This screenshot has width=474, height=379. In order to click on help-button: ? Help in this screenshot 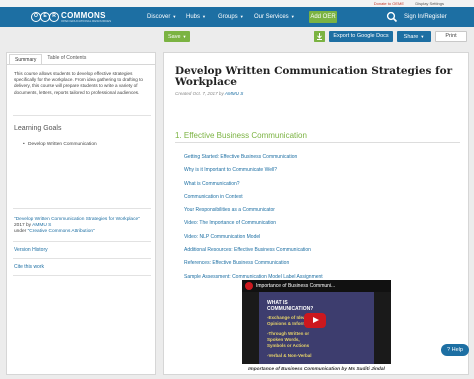, I will do `click(455, 350)`.